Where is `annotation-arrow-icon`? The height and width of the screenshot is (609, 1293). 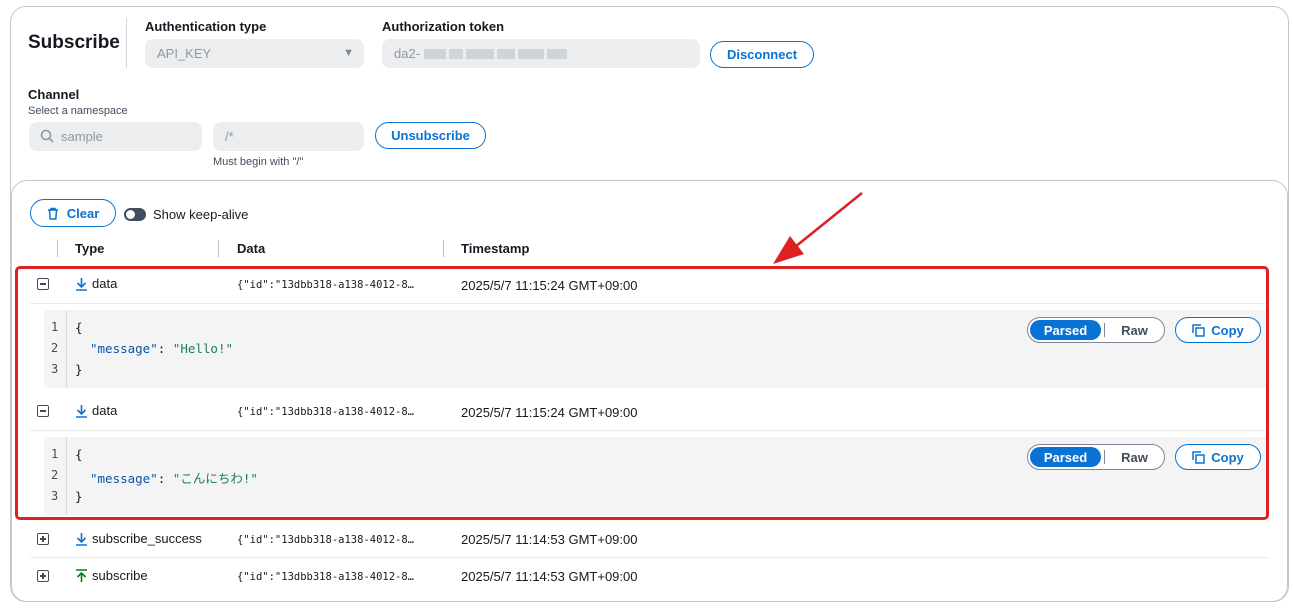
annotation-arrow-icon is located at coordinates (818, 228).